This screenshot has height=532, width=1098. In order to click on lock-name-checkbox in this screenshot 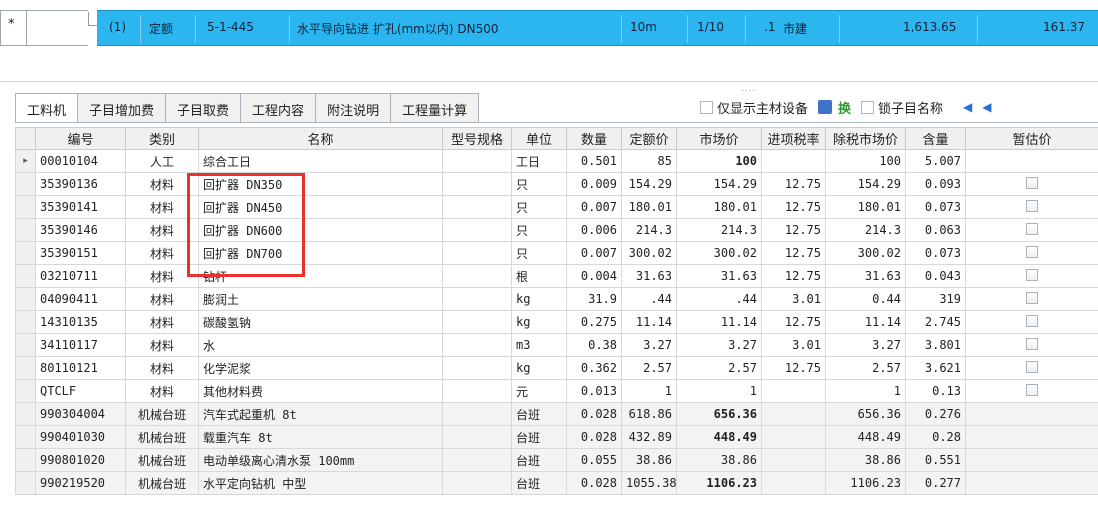, I will do `click(868, 107)`.